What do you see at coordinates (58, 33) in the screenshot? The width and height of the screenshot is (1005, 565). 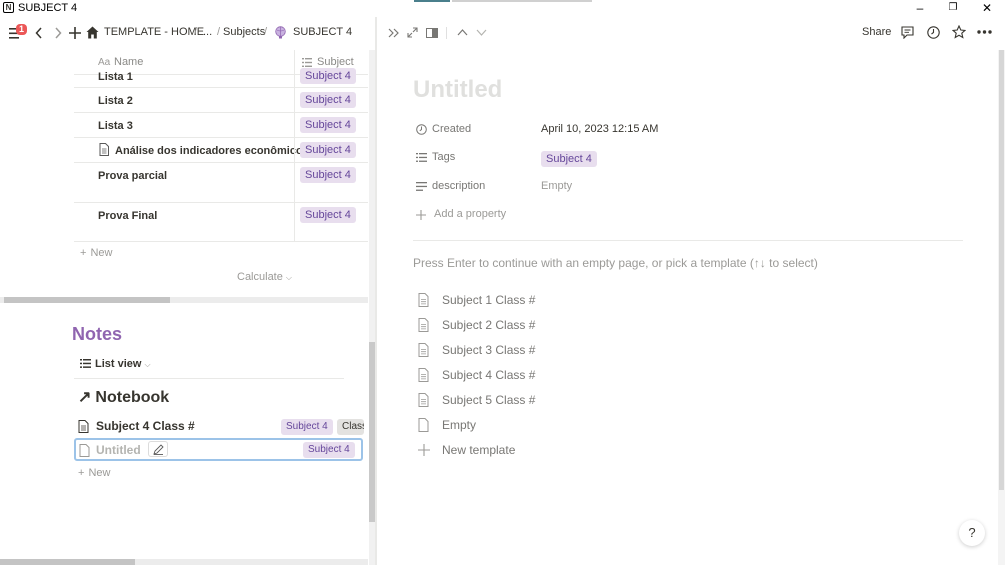 I see `forward-arrow-icon` at bounding box center [58, 33].